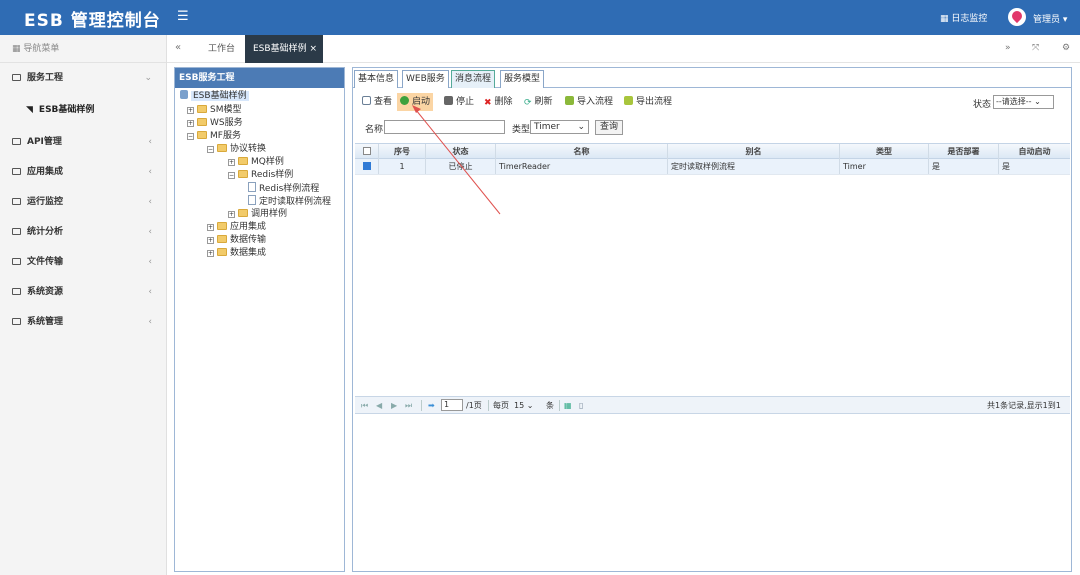 The height and width of the screenshot is (575, 1080). Describe the element at coordinates (609, 127) in the screenshot. I see `query-button: 查询` at that location.